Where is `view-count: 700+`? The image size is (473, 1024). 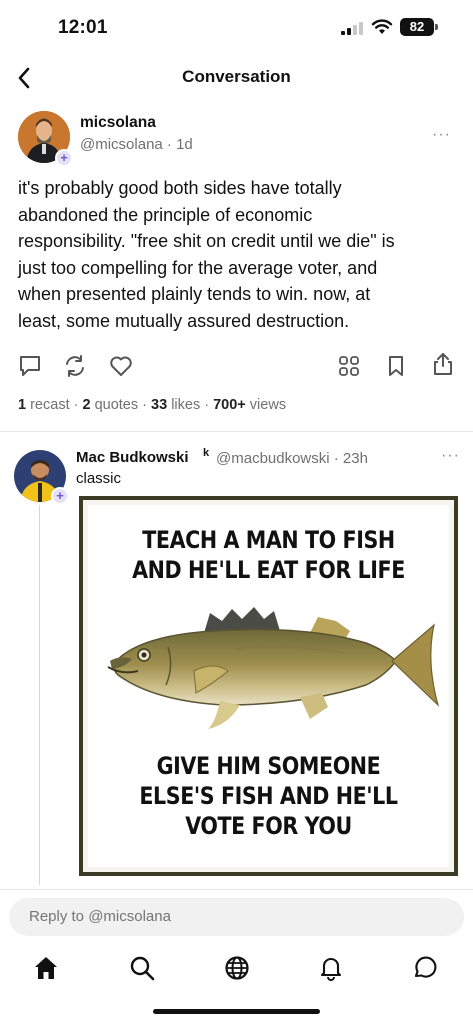 view-count: 700+ is located at coordinates (229, 405).